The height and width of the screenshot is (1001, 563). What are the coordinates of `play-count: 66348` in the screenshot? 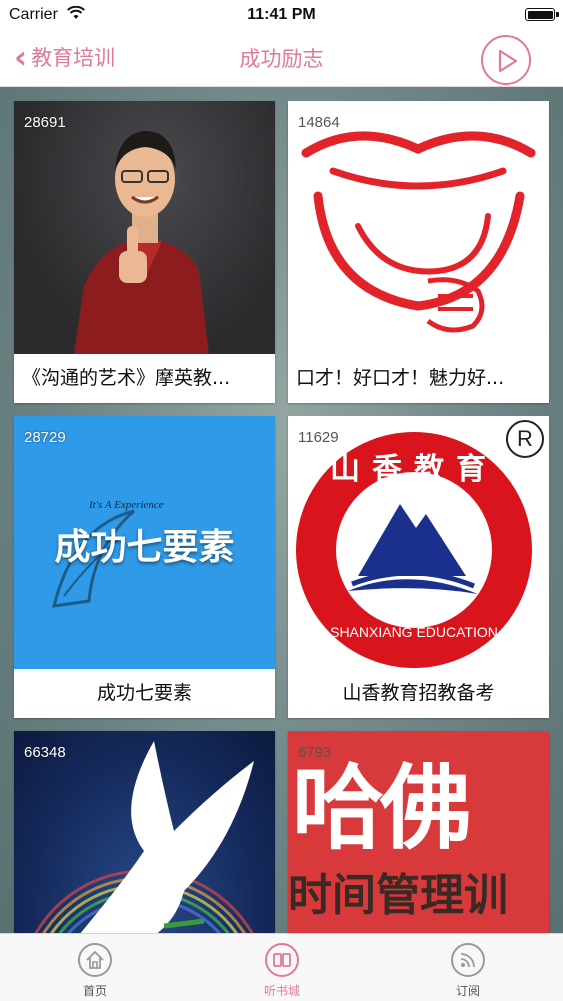 It's located at (45, 752).